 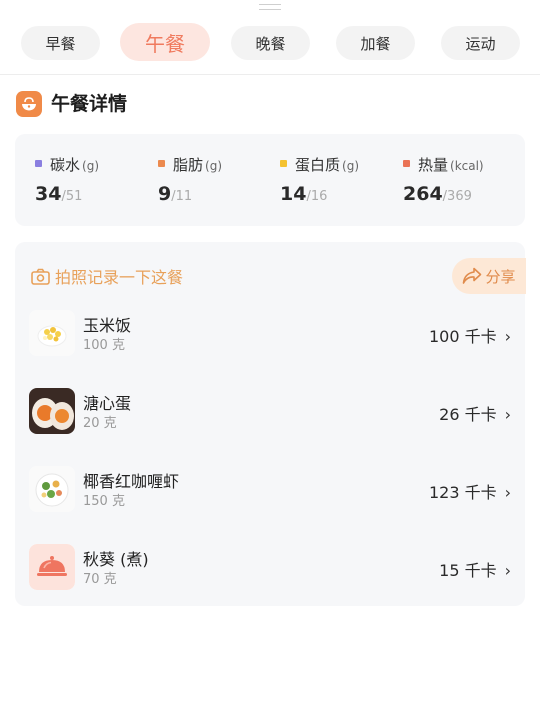 I want to click on nutrient-protein: 蛋白质 (g) 14/16, so click(x=319, y=179).